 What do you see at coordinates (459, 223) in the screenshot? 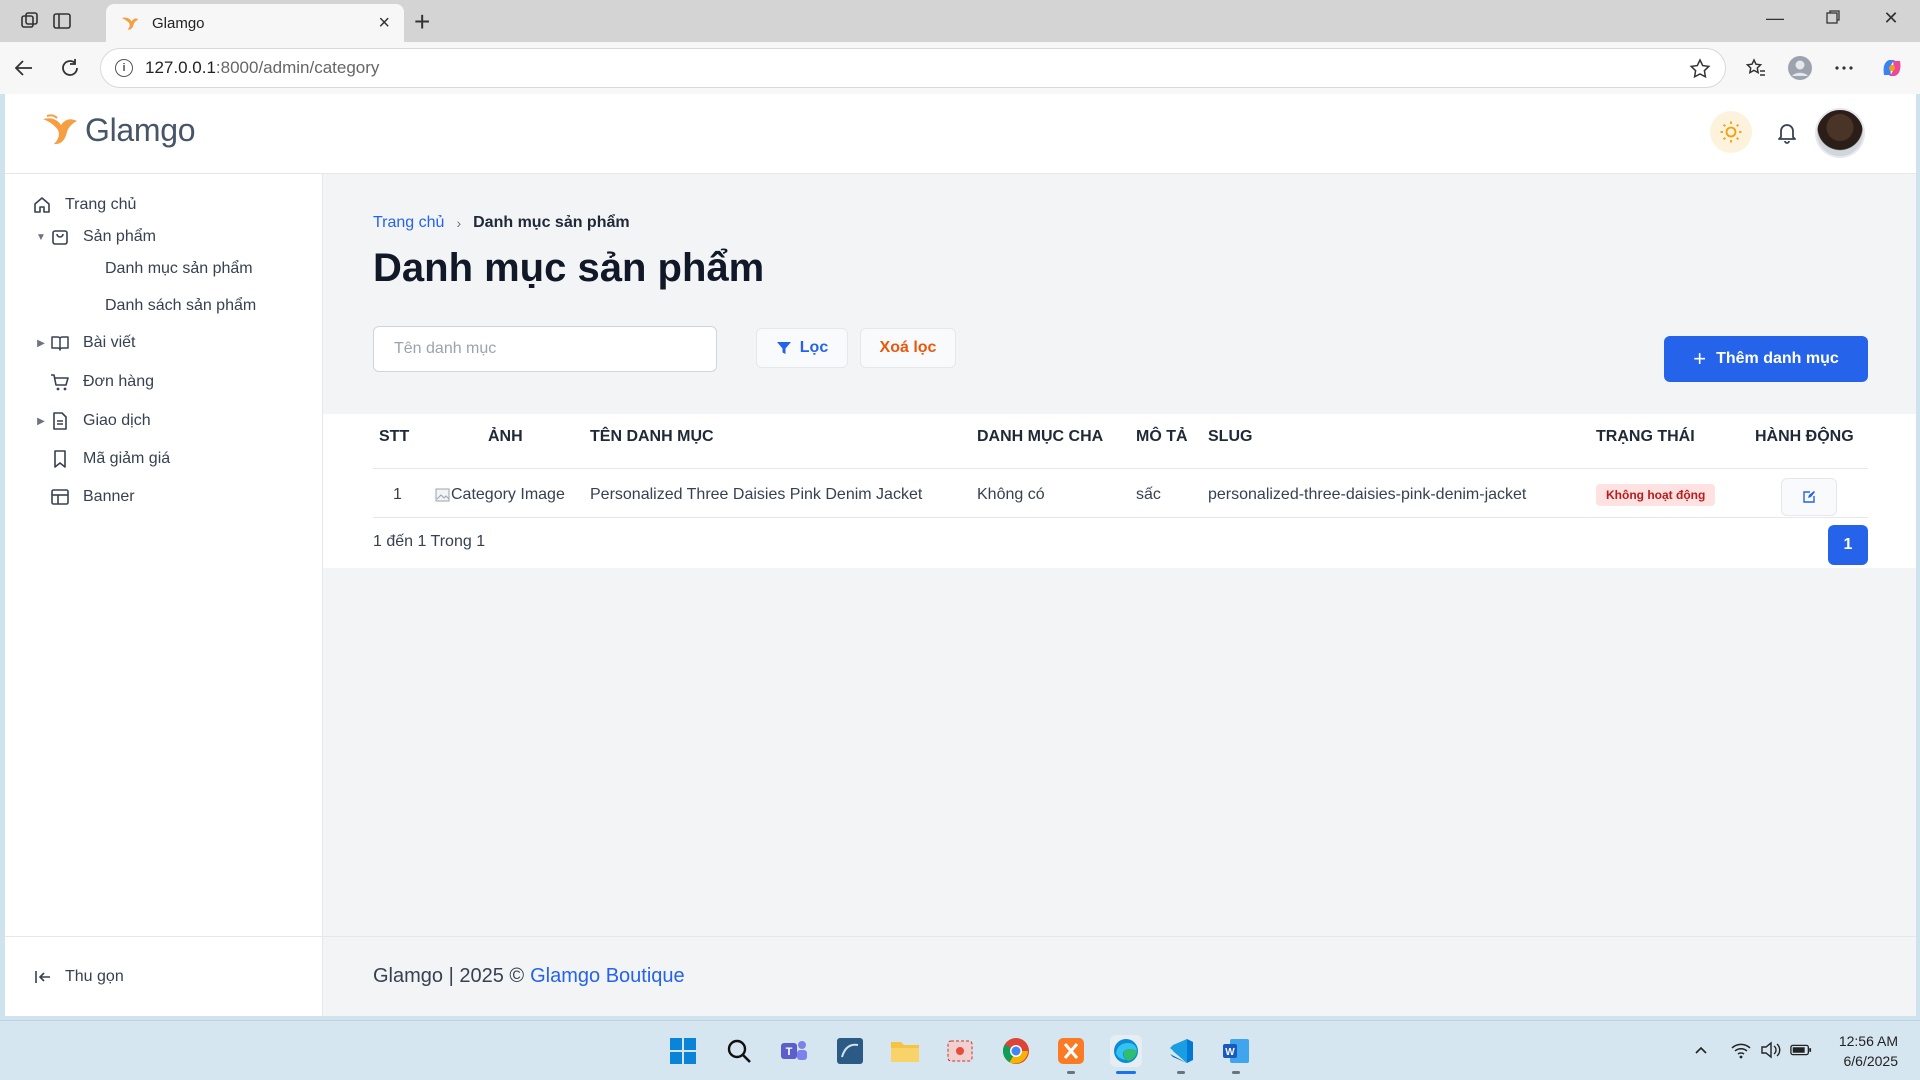
I see `chevron-right-icon: ›` at bounding box center [459, 223].